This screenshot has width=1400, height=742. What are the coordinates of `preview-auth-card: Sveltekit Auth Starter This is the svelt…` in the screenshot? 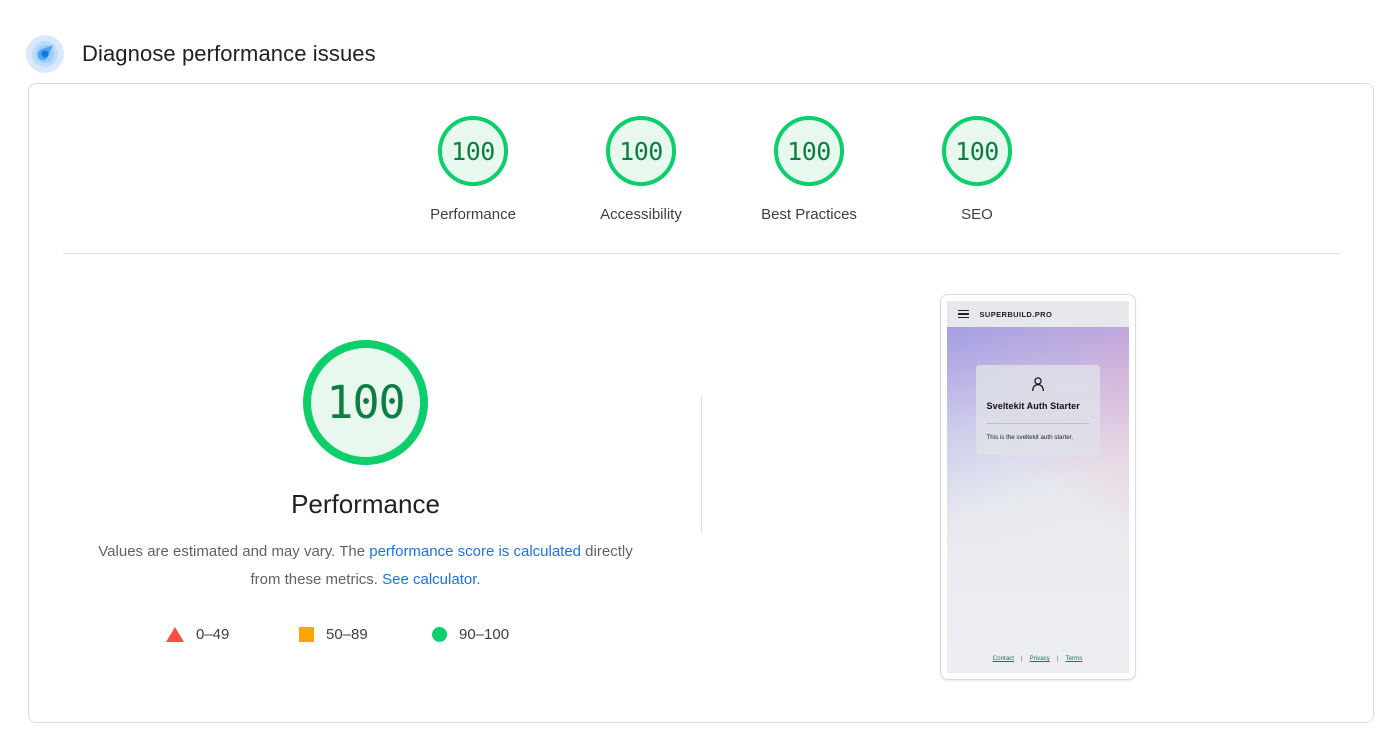 It's located at (1037, 410).